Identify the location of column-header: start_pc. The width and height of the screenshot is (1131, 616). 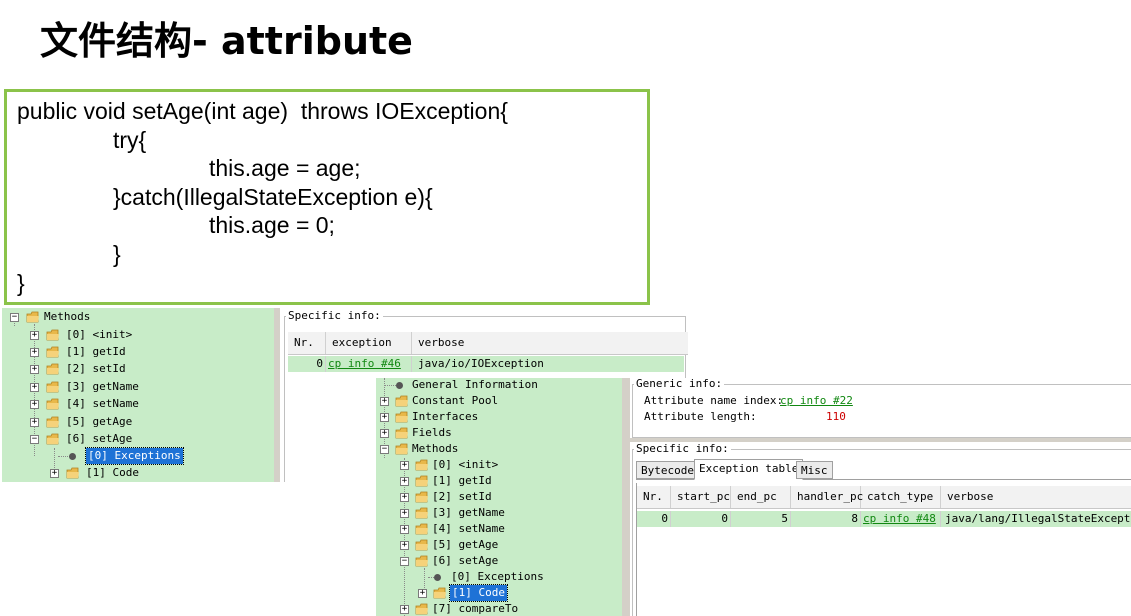
(701, 497).